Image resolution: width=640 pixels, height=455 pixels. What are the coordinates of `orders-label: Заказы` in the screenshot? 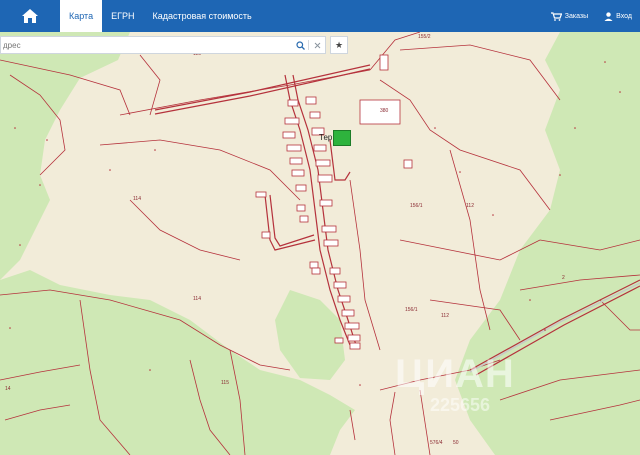 It's located at (576, 16).